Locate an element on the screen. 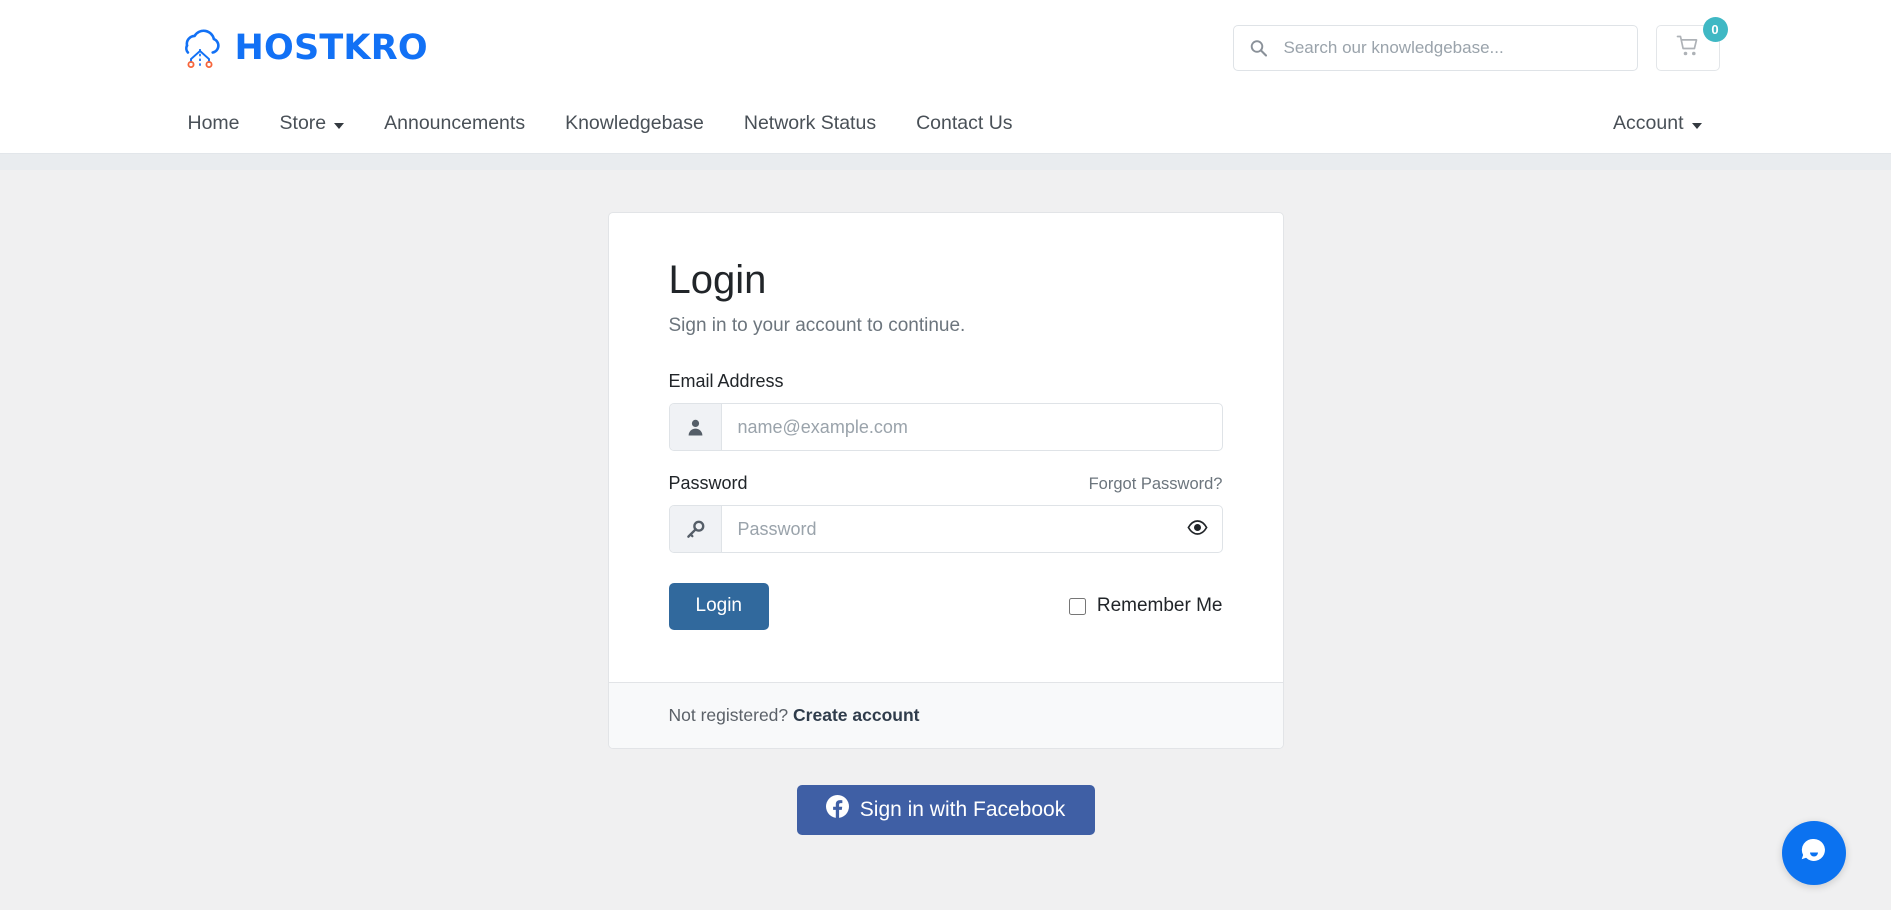 This screenshot has height=910, width=1891. login-actions: Login Remember Me is located at coordinates (945, 606).